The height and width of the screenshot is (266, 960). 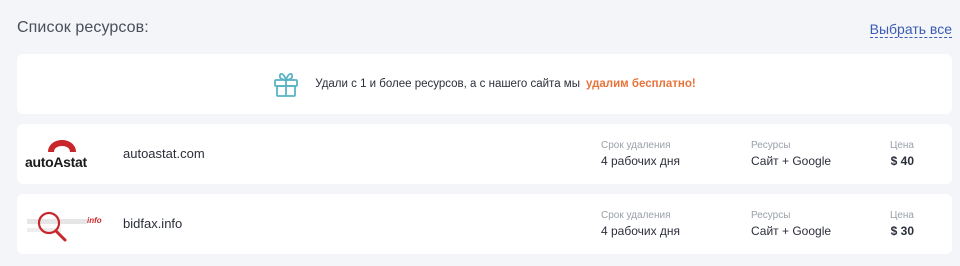 I want to click on gift-icon, so click(x=286, y=84).